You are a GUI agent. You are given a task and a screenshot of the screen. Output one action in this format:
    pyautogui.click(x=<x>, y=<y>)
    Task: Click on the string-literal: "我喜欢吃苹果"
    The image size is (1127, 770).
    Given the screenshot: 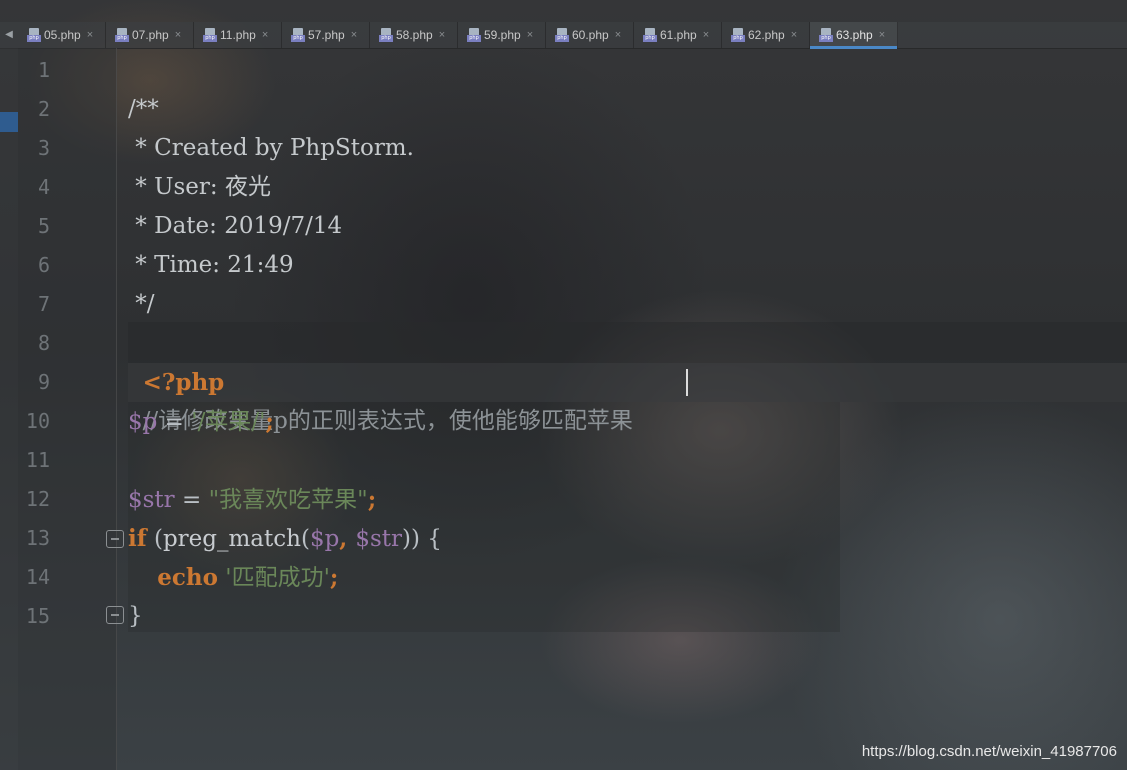 What is the action you would take?
    pyautogui.click(x=288, y=500)
    